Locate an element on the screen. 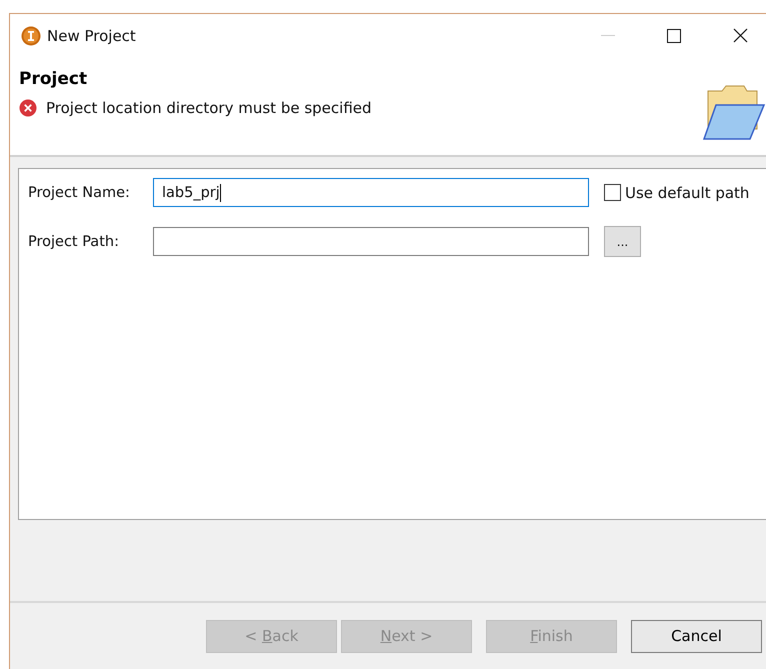 The height and width of the screenshot is (669, 766). page-title: Project is located at coordinates (53, 79).